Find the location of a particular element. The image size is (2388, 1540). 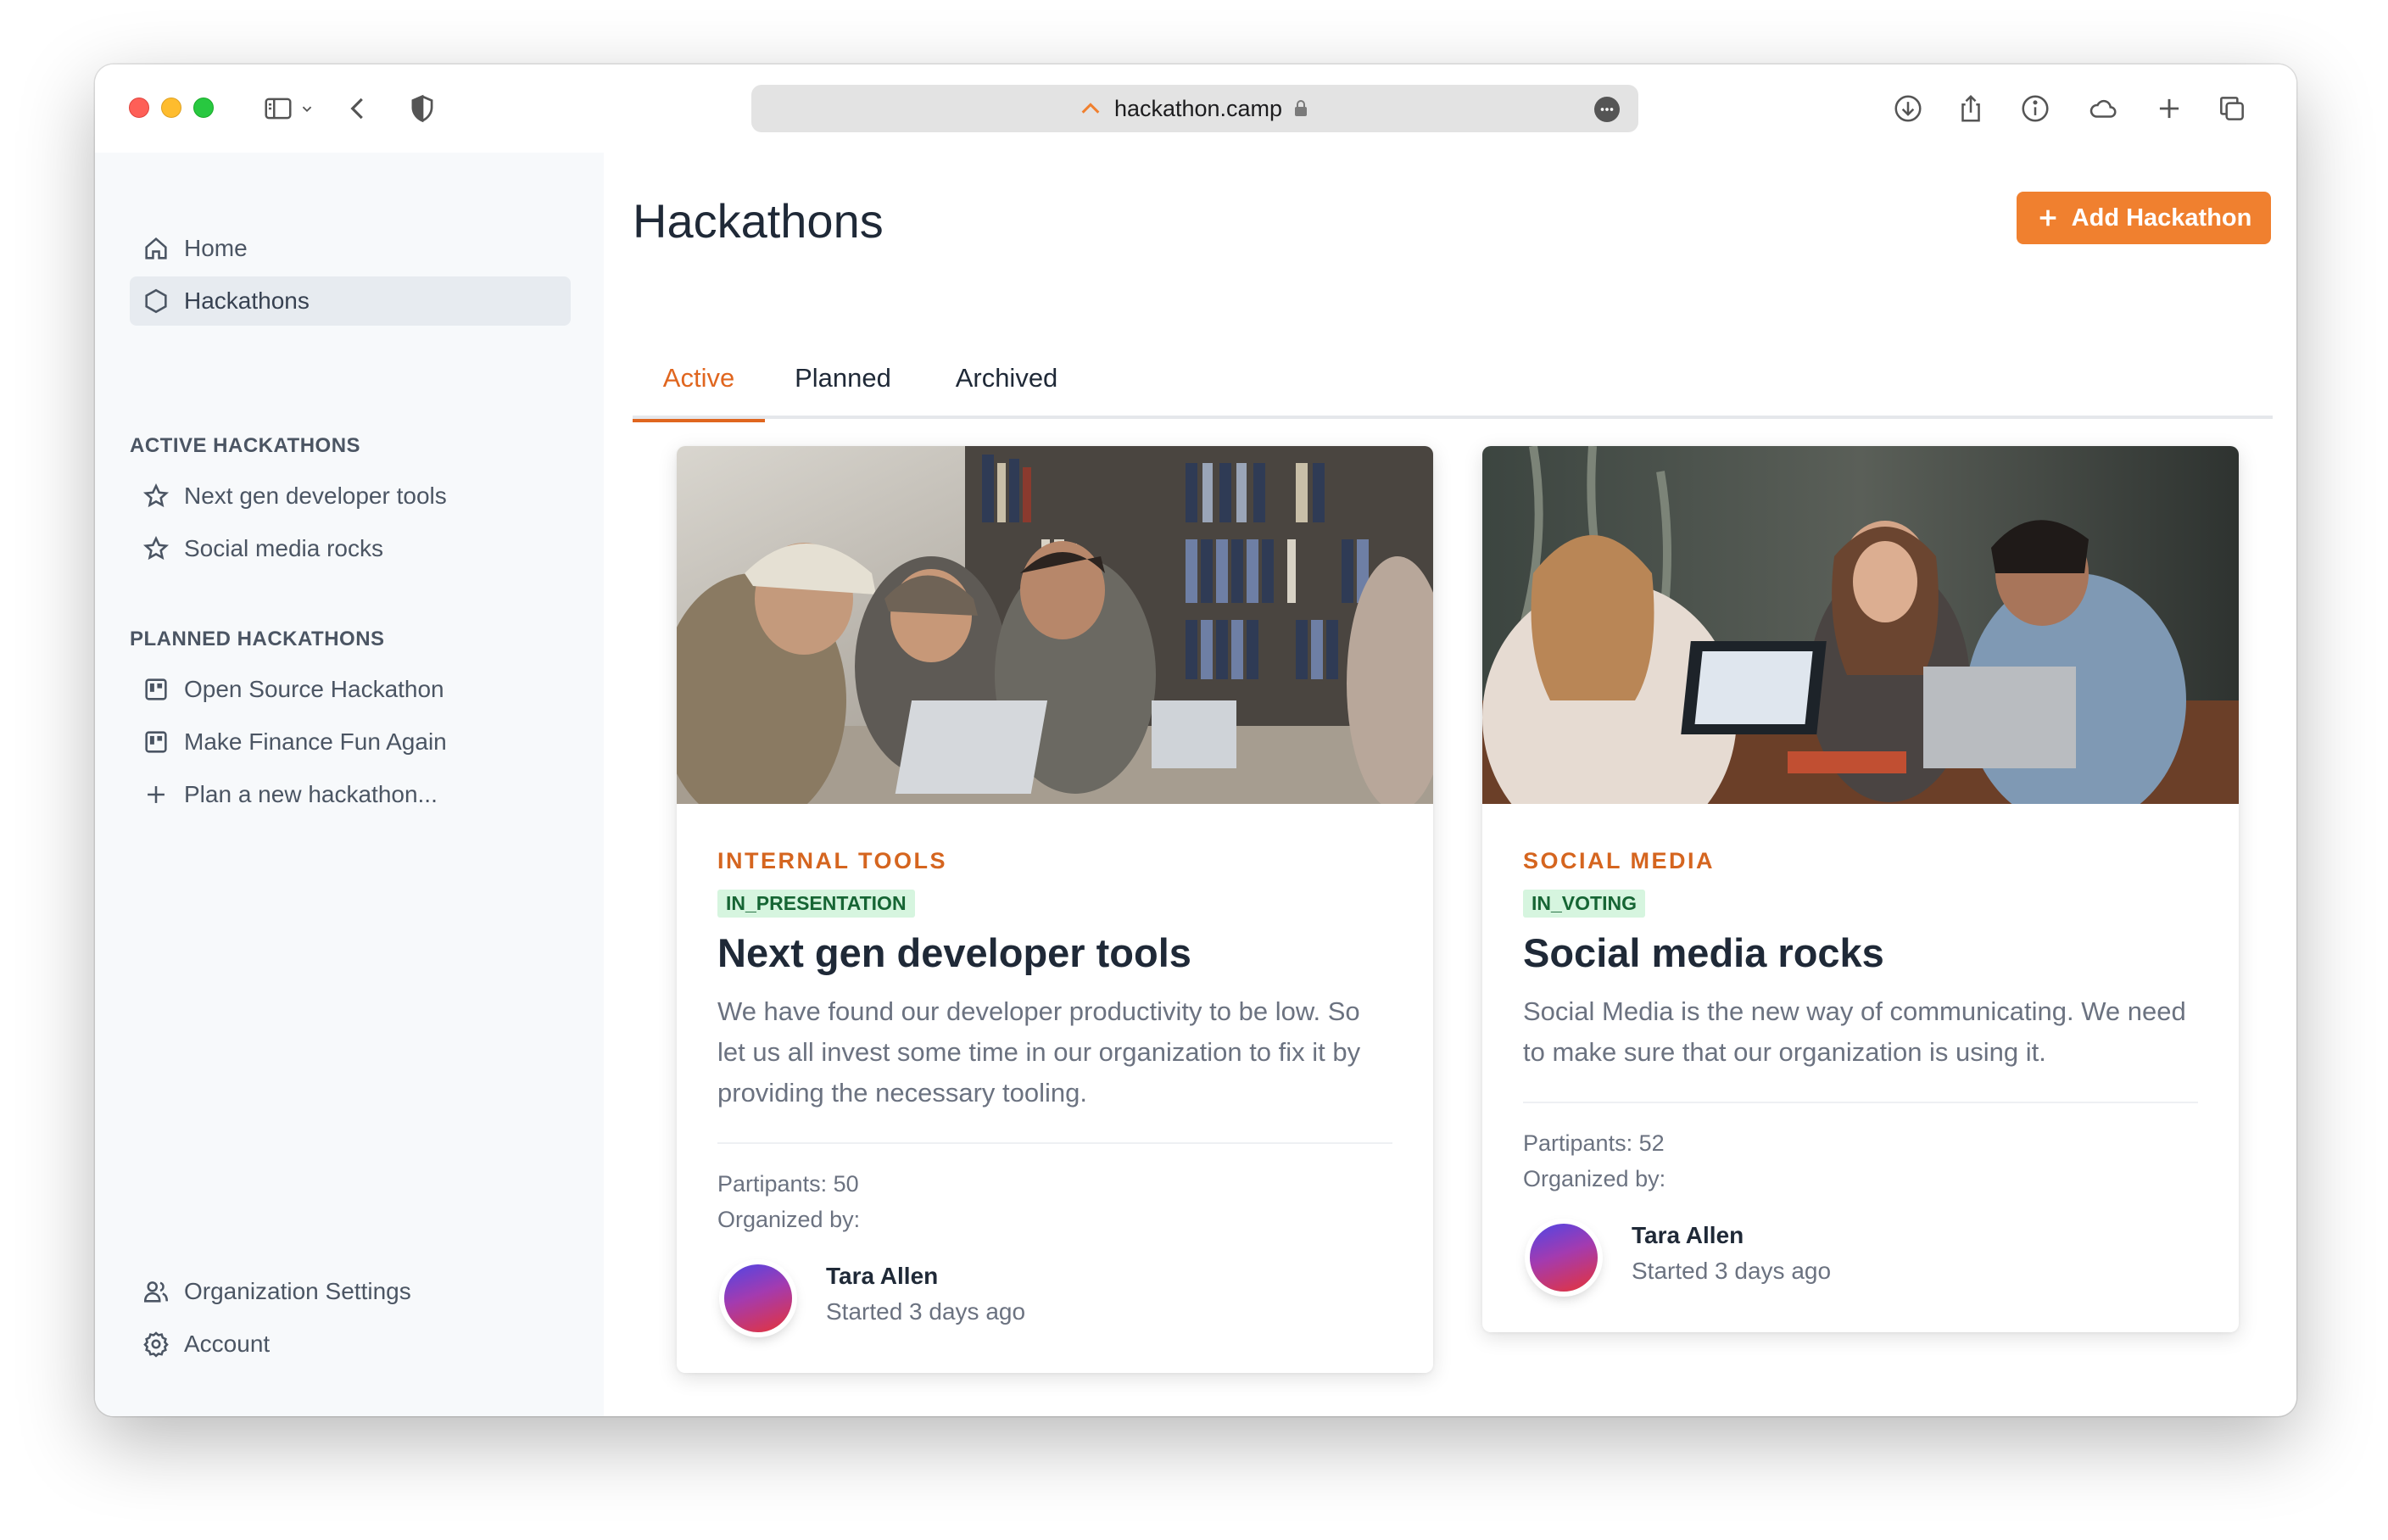

card-title: Social media rocks is located at coordinates (1861, 952).